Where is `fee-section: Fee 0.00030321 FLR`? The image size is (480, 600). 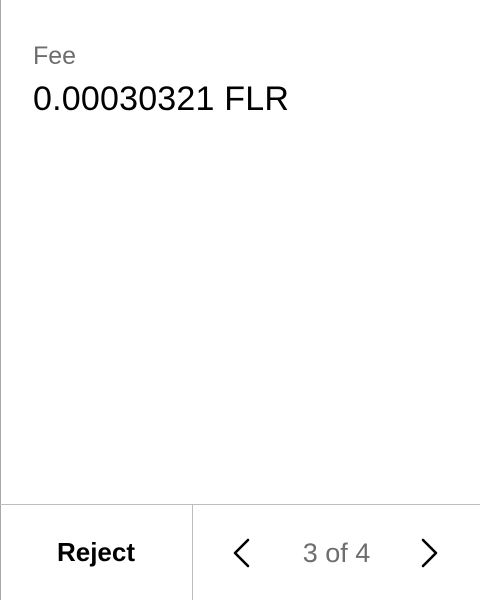 fee-section: Fee 0.00030321 FLR is located at coordinates (246, 80).